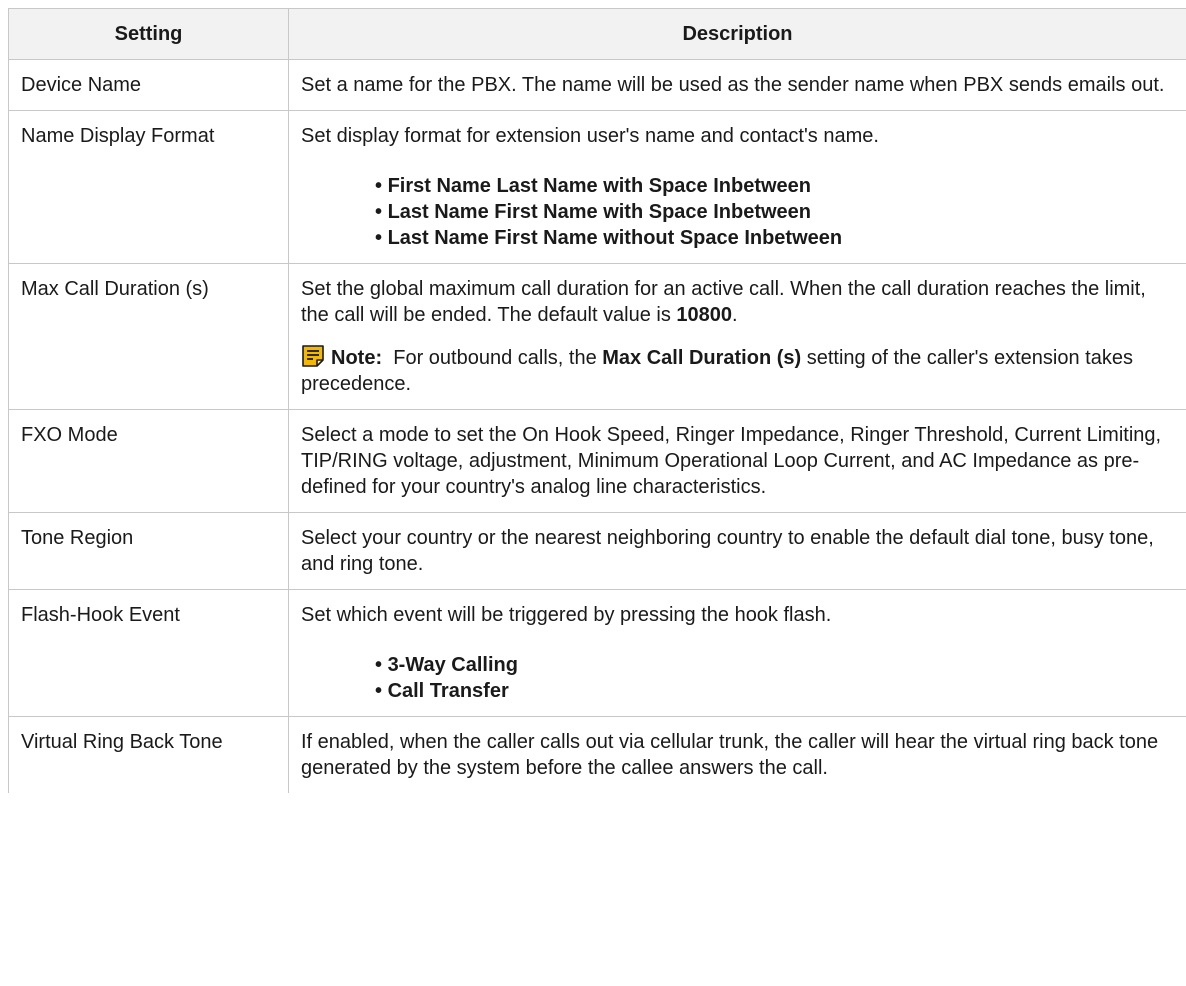  Describe the element at coordinates (148, 187) in the screenshot. I see `setting-name: Name Display Format` at that location.